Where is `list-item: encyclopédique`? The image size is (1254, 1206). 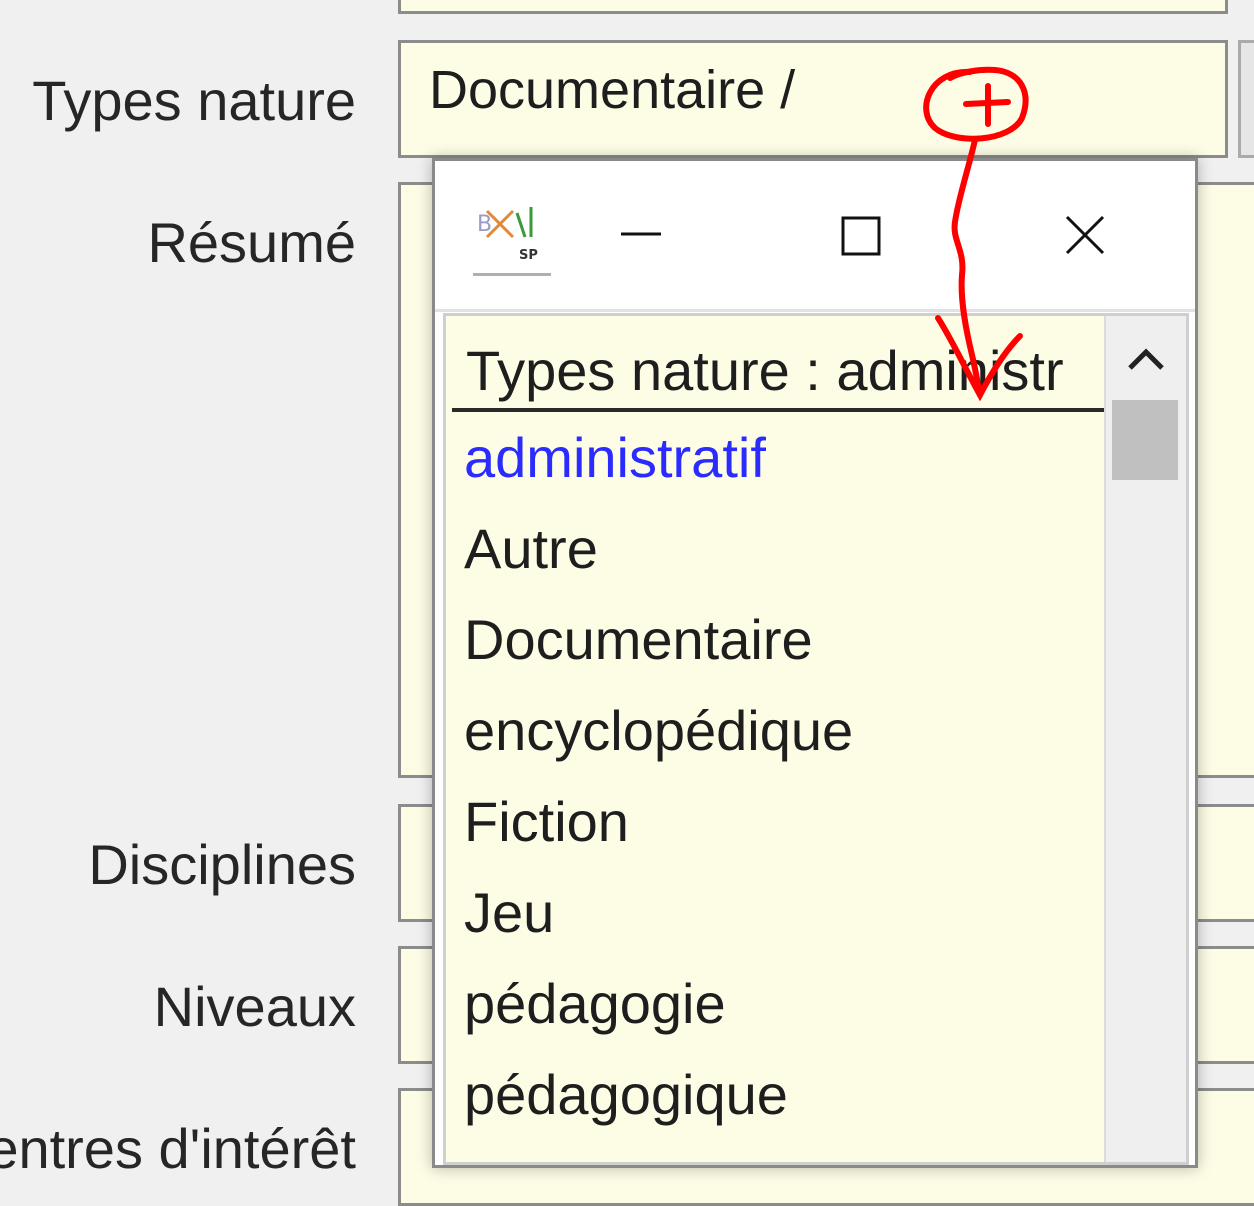
list-item: encyclopédique is located at coordinates (782, 730).